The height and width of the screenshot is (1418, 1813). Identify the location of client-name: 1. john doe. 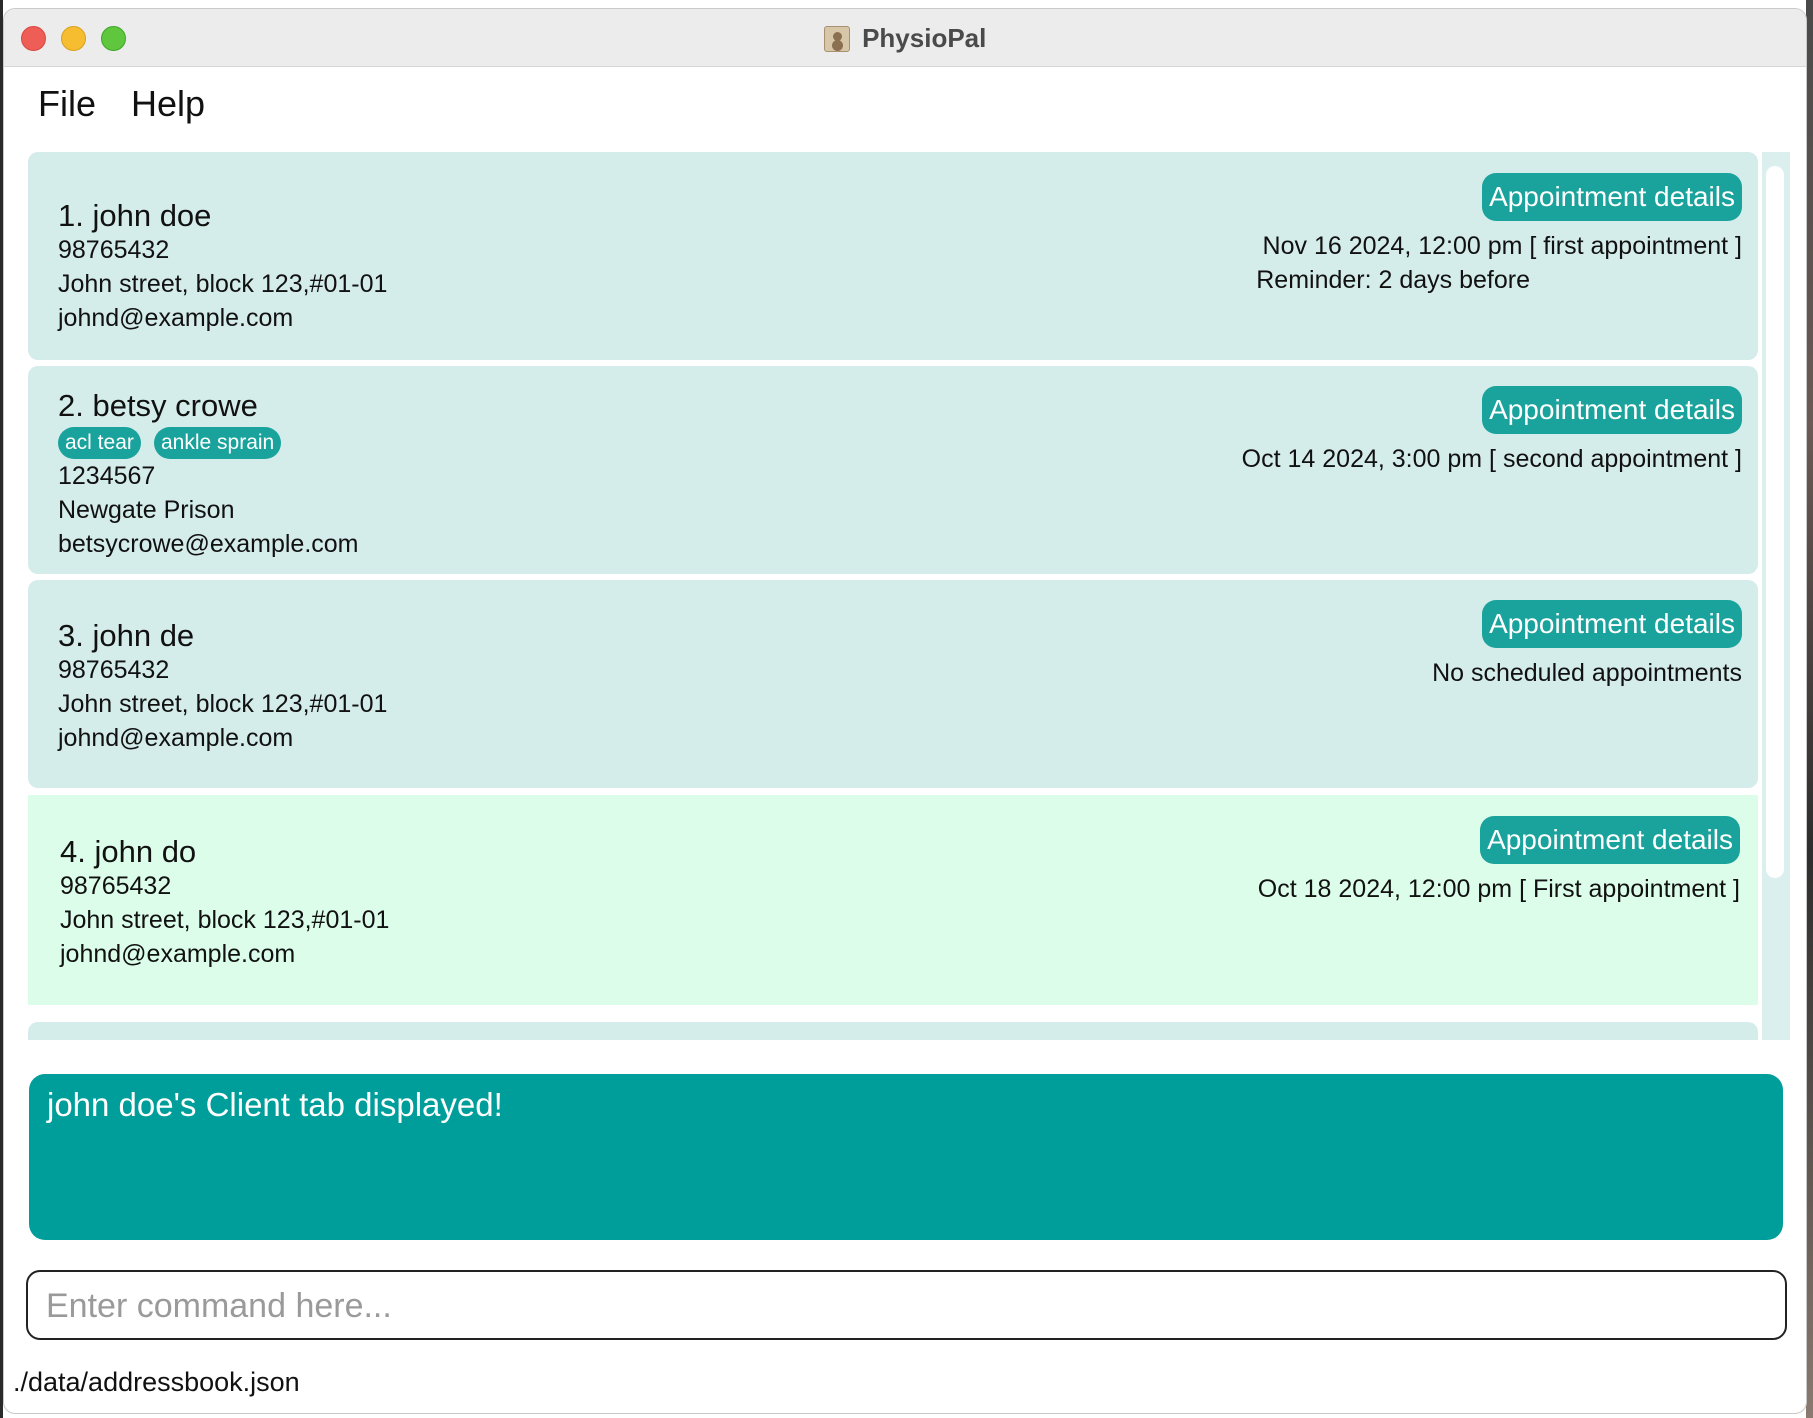
(135, 215).